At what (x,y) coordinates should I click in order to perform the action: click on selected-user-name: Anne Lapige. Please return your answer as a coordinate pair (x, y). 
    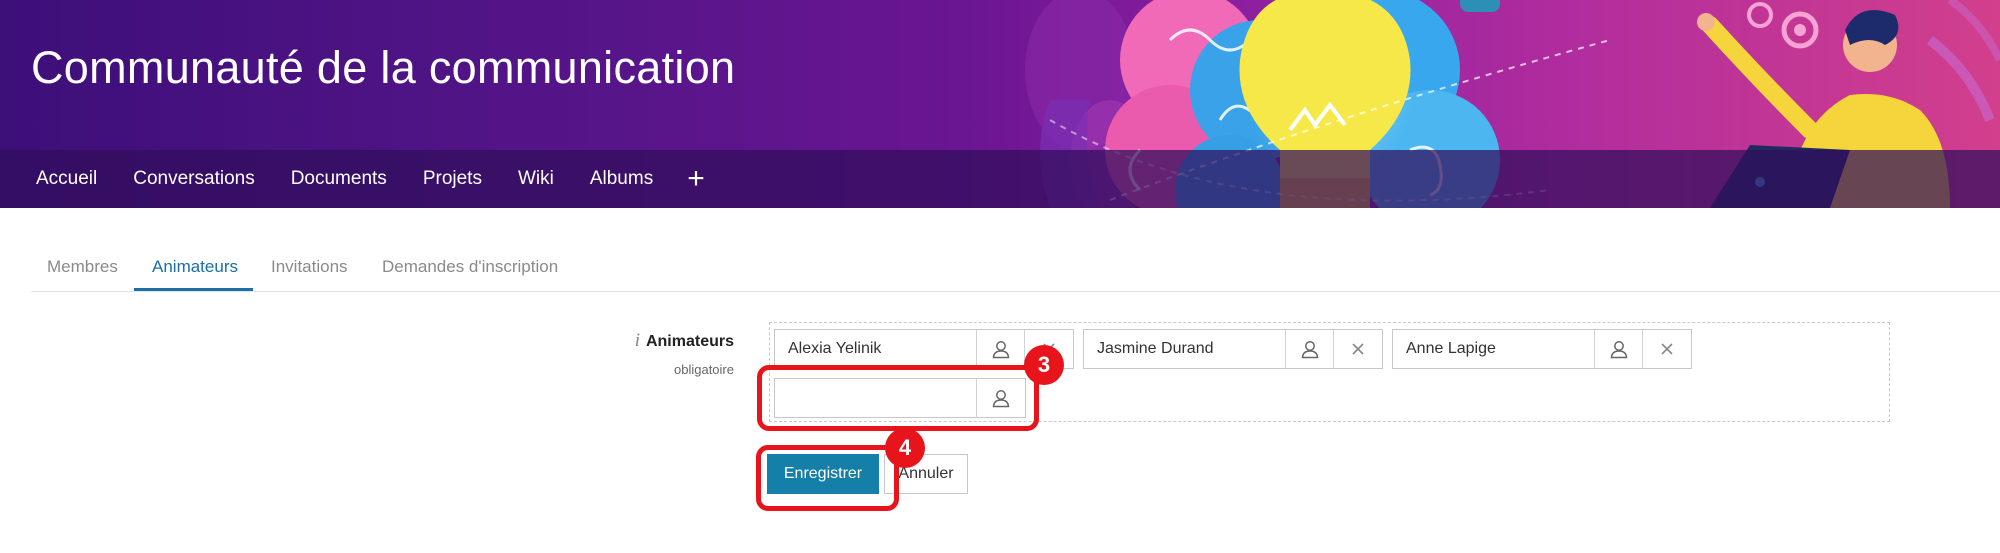
    Looking at the image, I should click on (1494, 349).